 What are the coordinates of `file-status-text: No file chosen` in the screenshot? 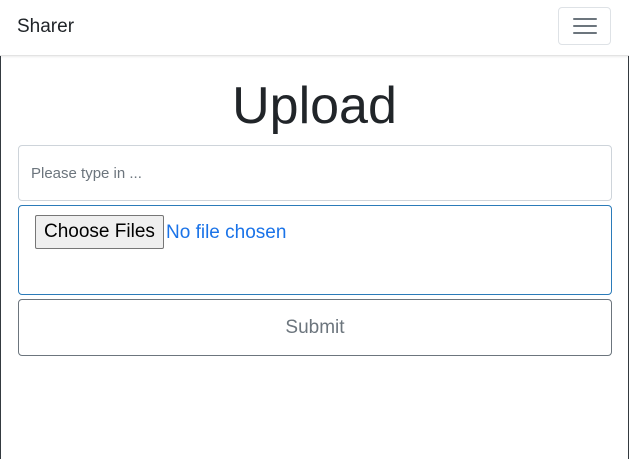 It's located at (226, 232).